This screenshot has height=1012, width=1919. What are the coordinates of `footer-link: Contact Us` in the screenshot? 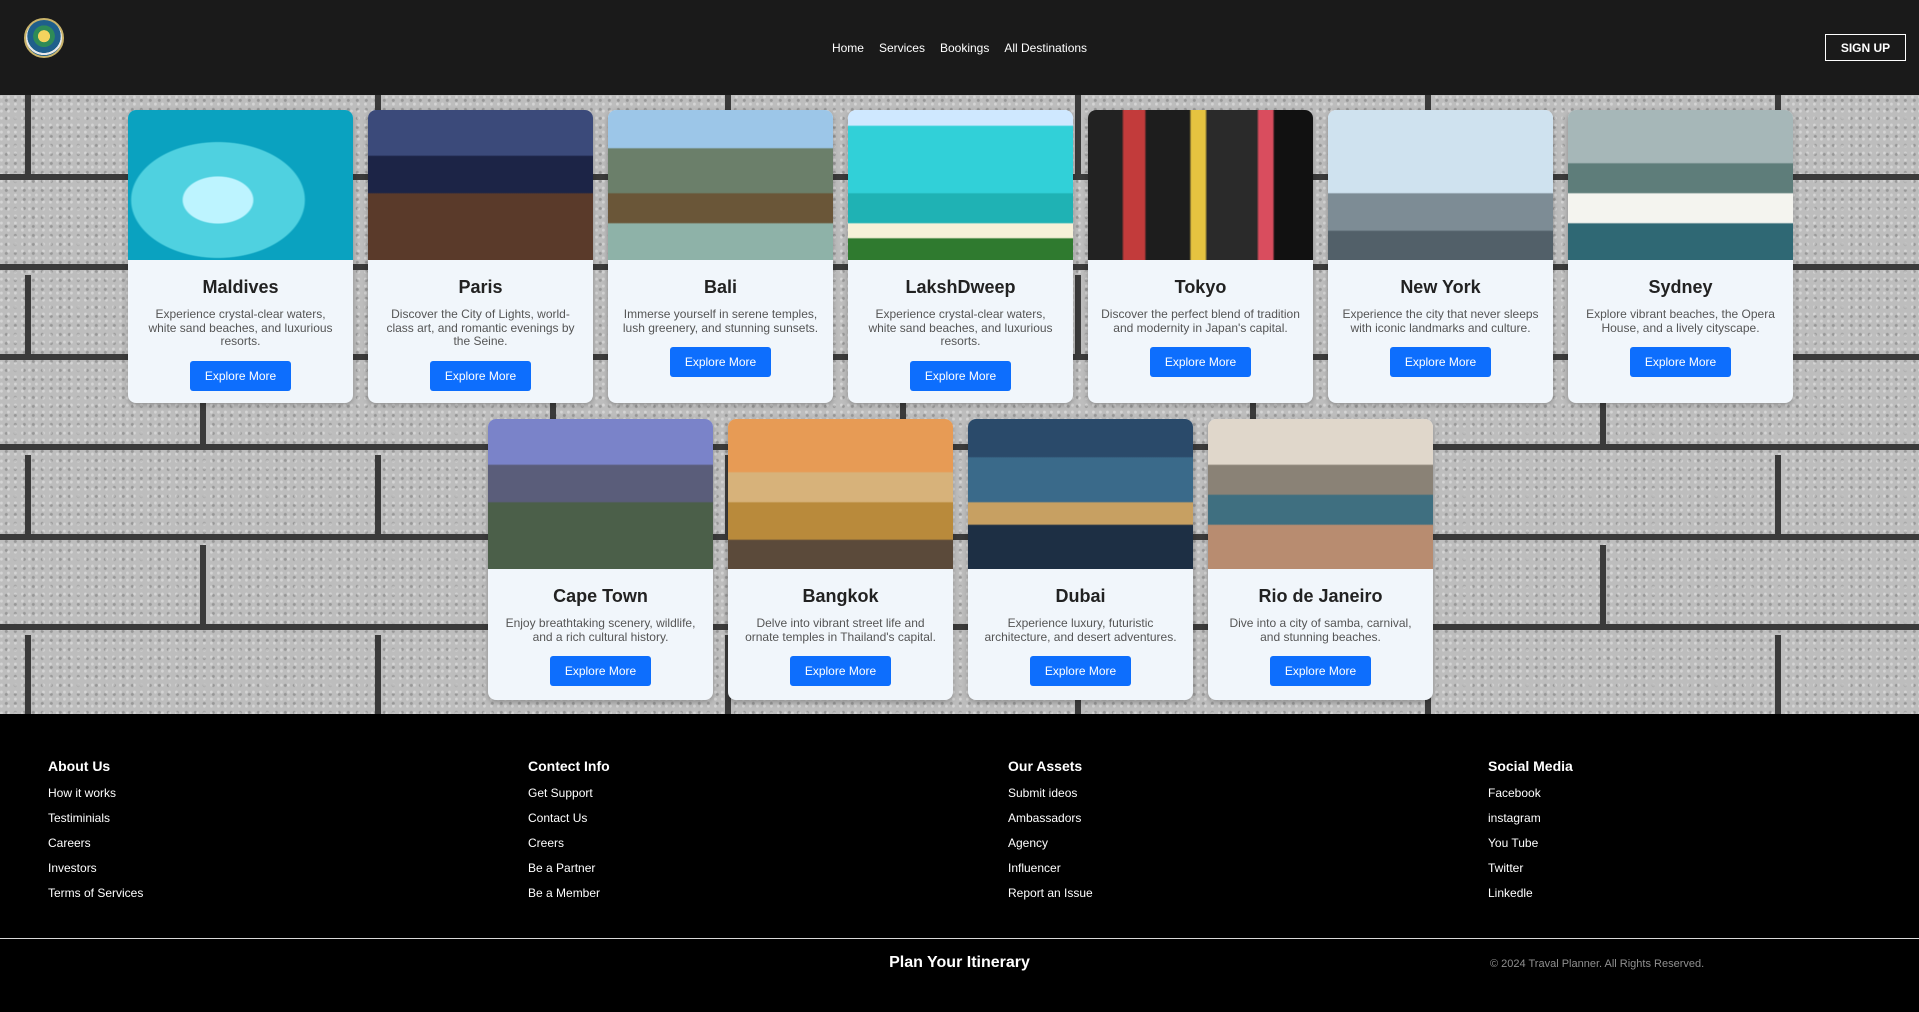 It's located at (569, 818).